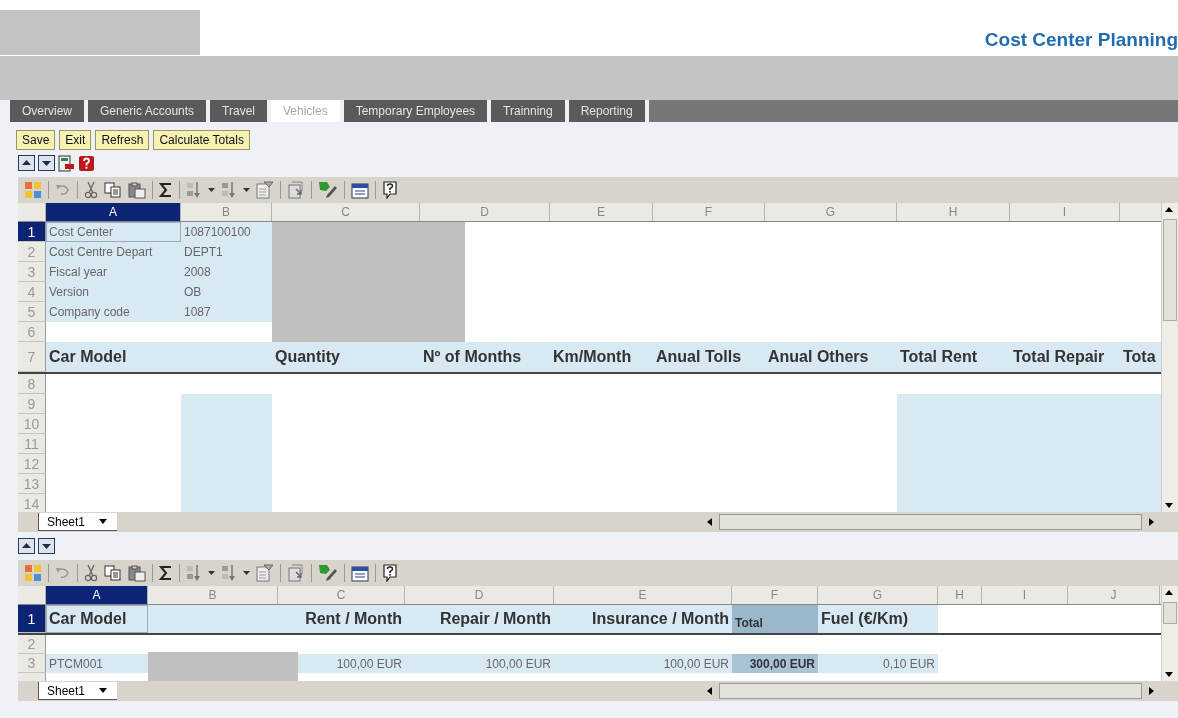 Image resolution: width=1178 pixels, height=718 pixels. I want to click on nav-tab: Trainning, so click(530, 111).